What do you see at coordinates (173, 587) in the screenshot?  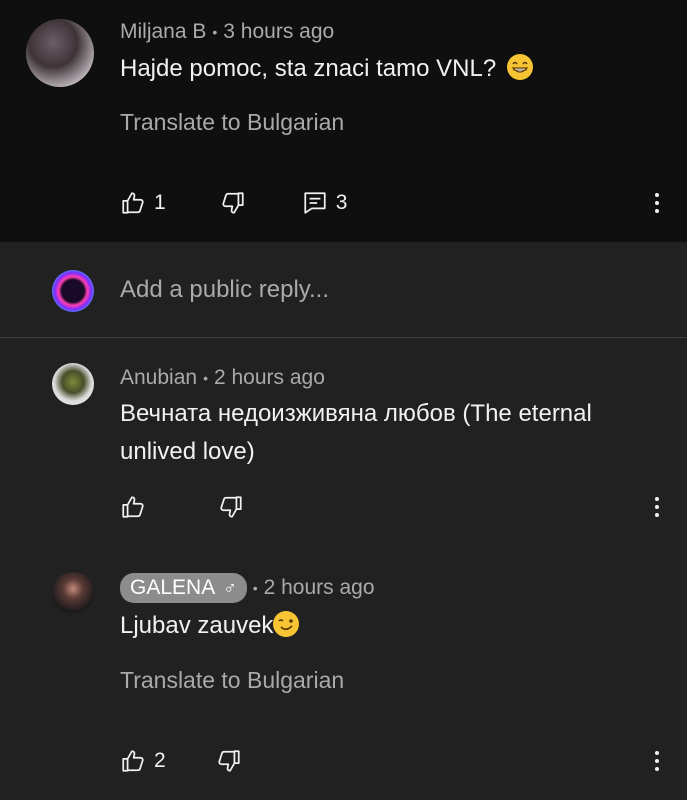 I see `author-name: GALENA` at bounding box center [173, 587].